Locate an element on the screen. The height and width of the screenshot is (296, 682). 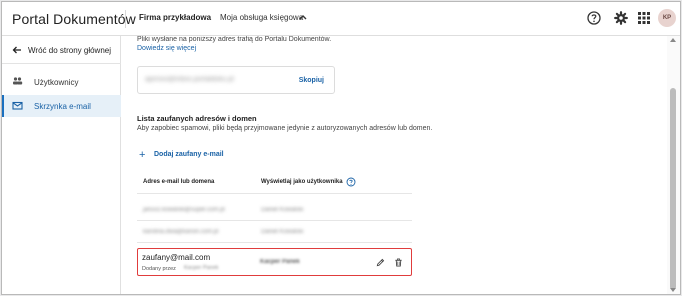
chevron-up-icon is located at coordinates (303, 17).